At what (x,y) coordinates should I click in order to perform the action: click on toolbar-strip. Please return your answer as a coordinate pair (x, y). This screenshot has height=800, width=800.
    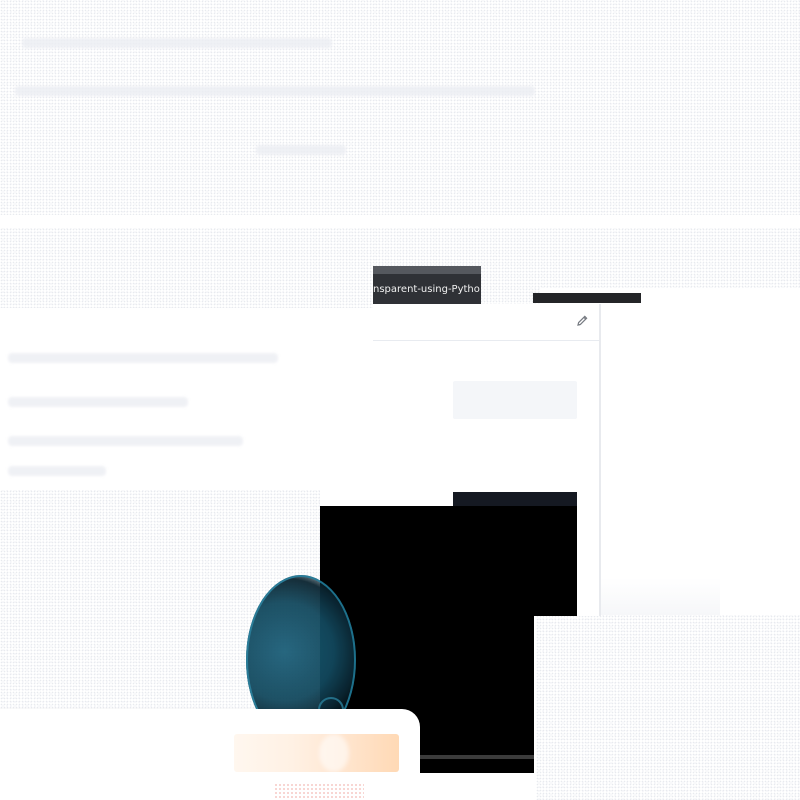
    Looking at the image, I should click on (587, 298).